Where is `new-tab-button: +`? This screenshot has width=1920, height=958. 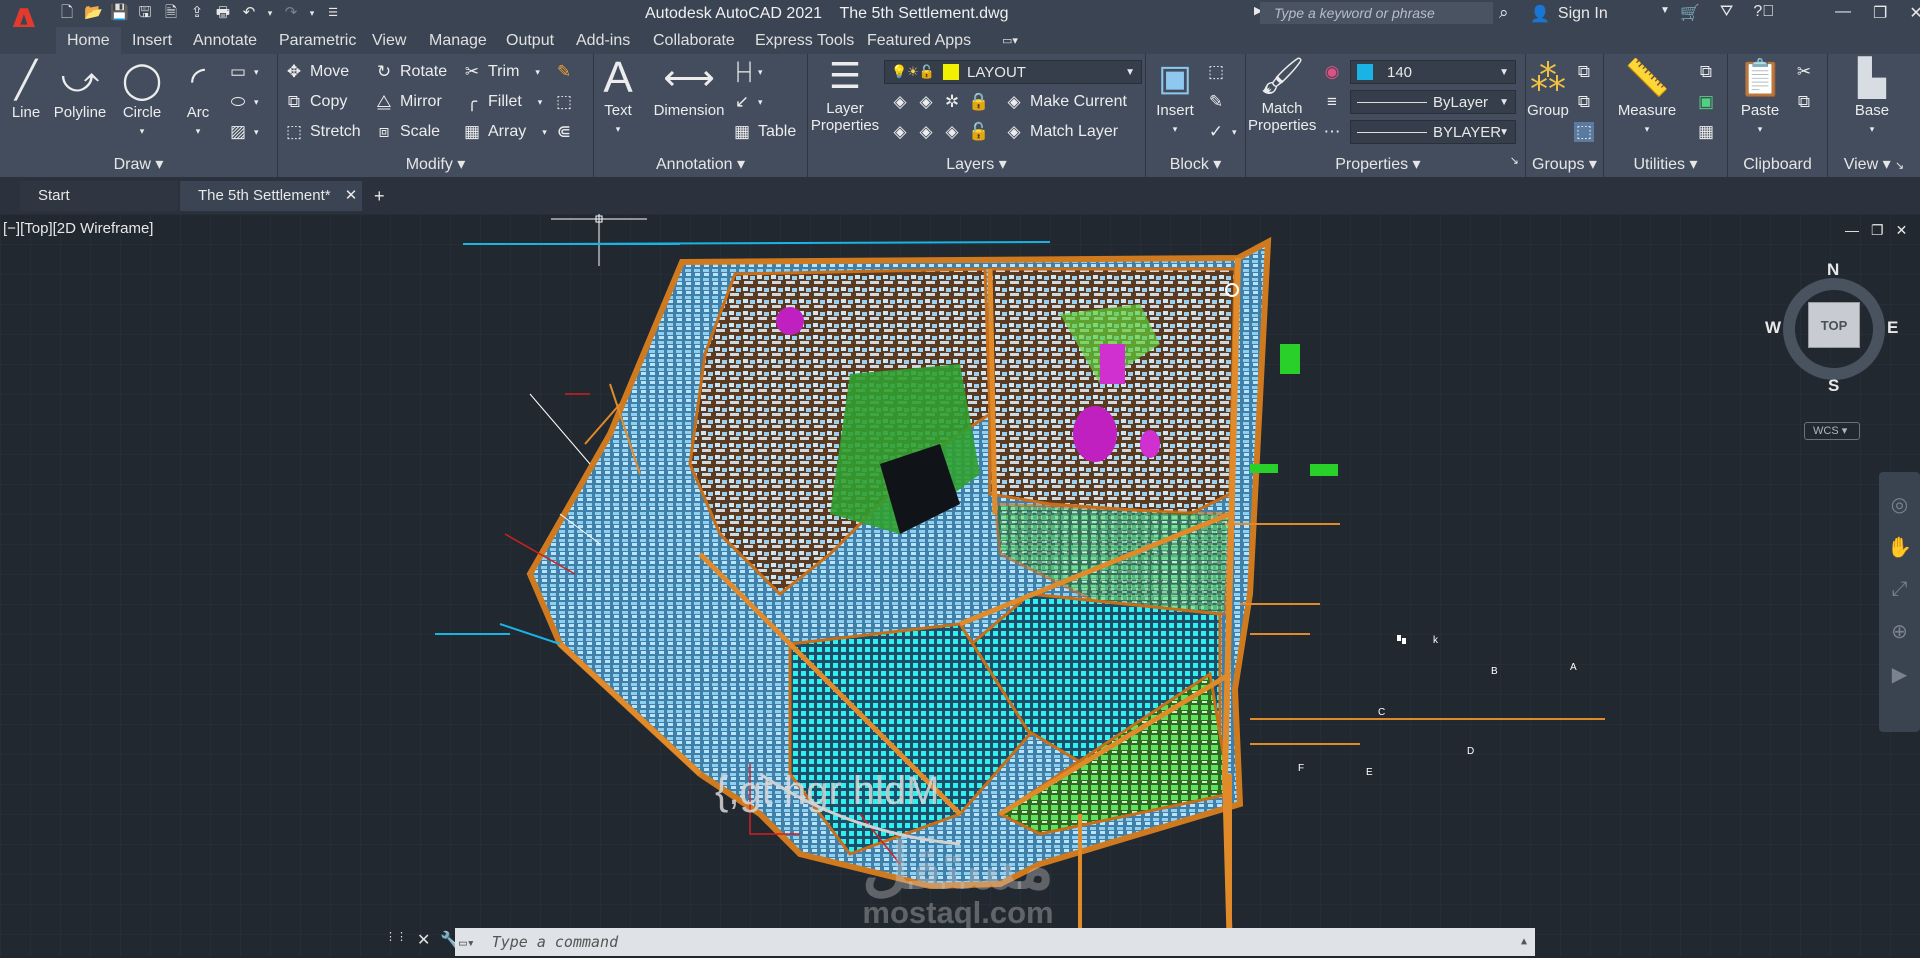 new-tab-button: + is located at coordinates (382, 196).